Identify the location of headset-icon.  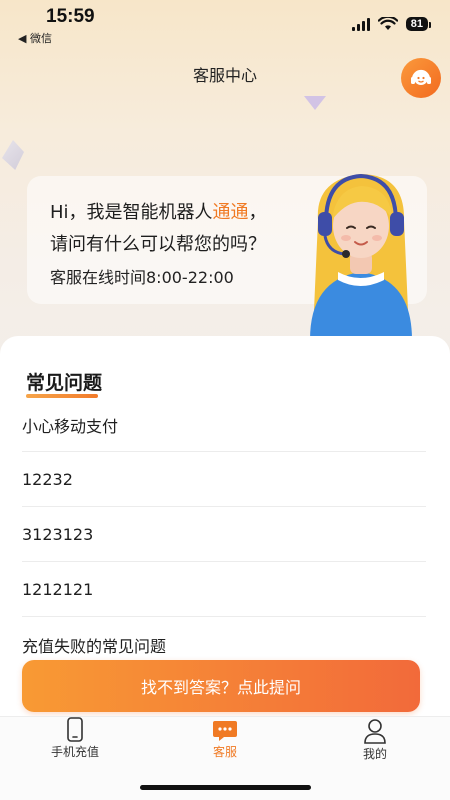
(421, 77).